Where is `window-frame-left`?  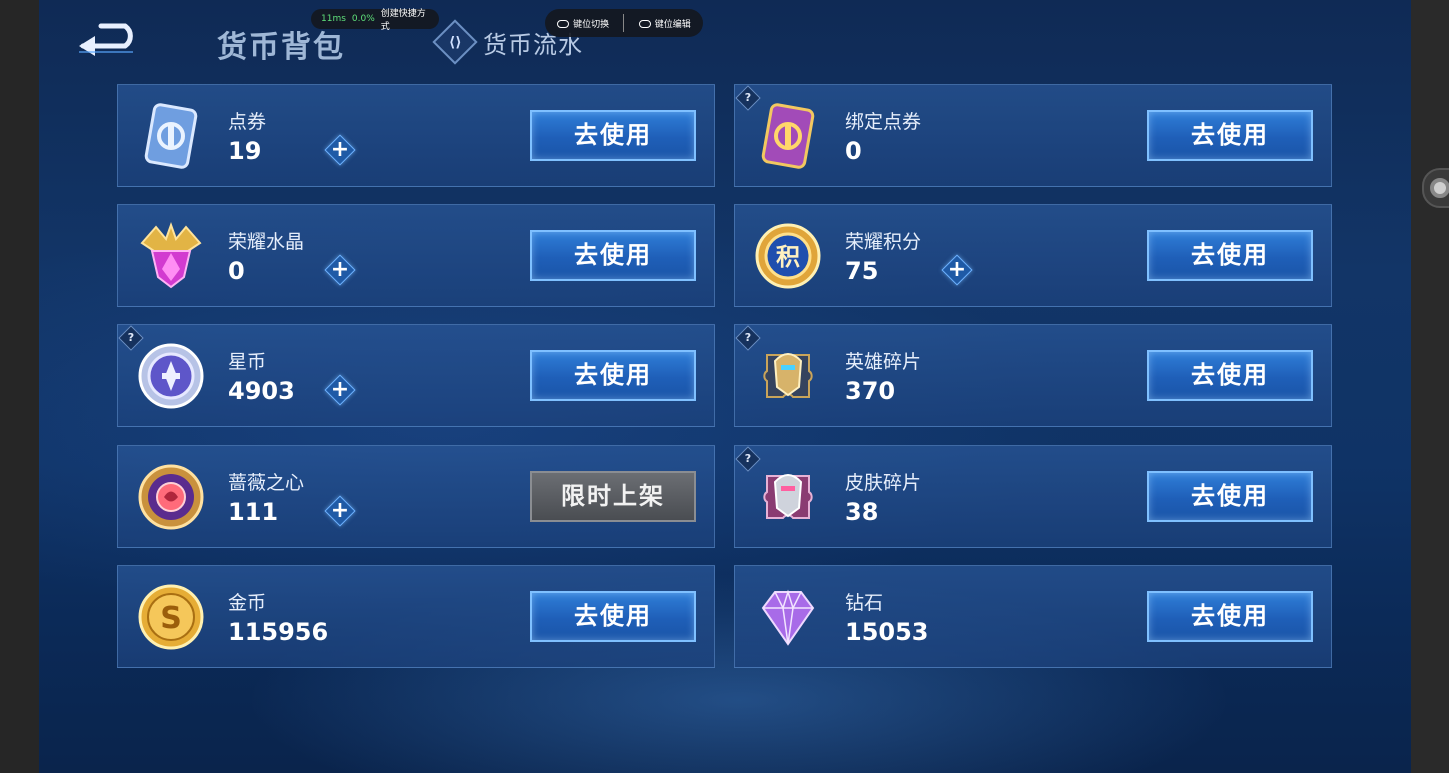
window-frame-left is located at coordinates (19, 386).